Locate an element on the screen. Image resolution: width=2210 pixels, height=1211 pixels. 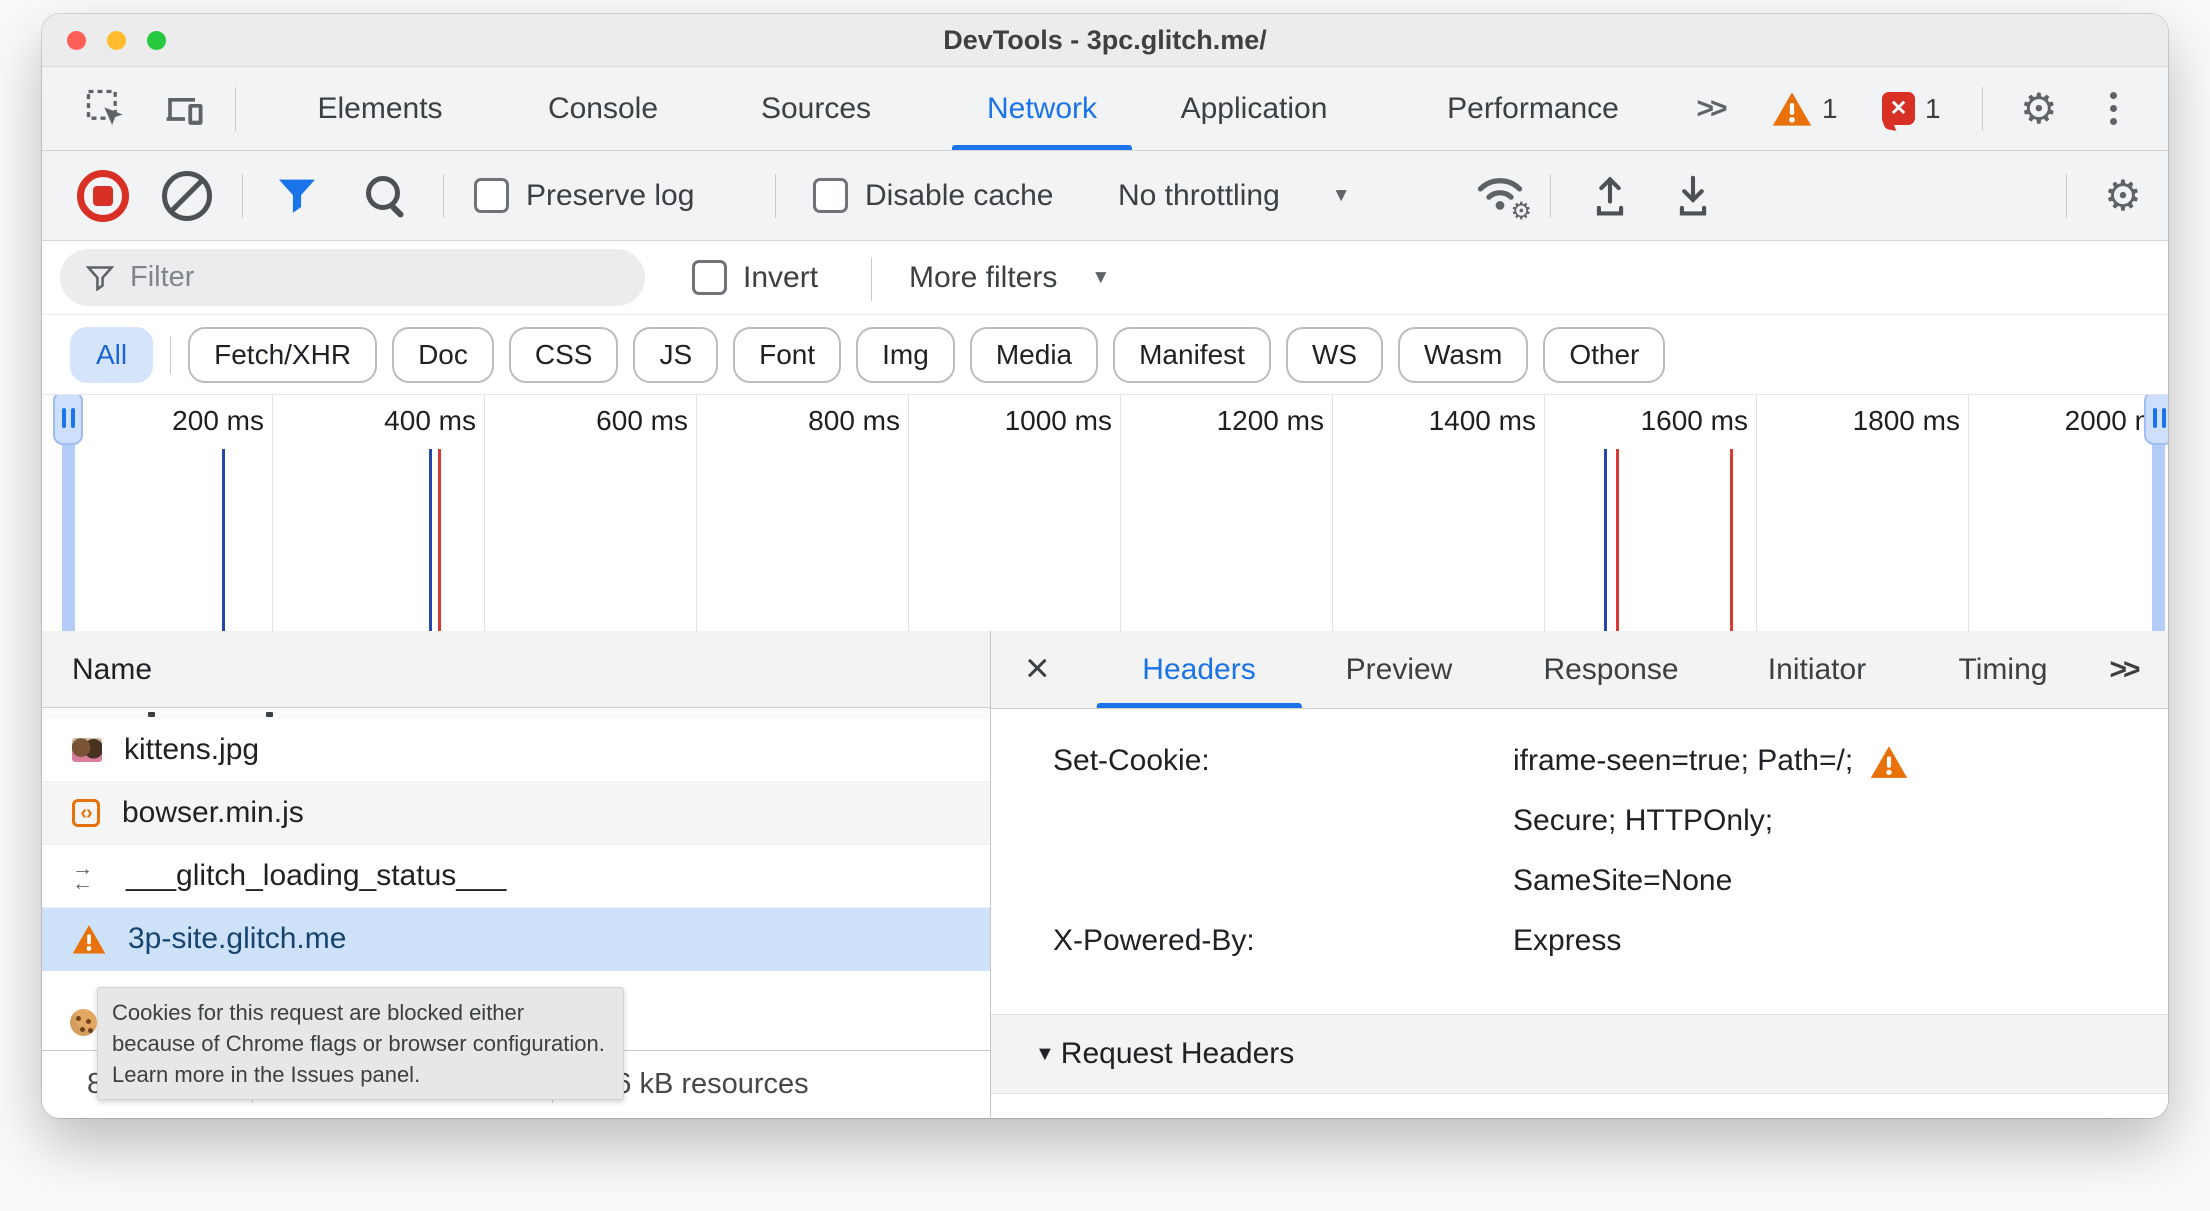
fetch-xhr-icon: → ← is located at coordinates (82, 876).